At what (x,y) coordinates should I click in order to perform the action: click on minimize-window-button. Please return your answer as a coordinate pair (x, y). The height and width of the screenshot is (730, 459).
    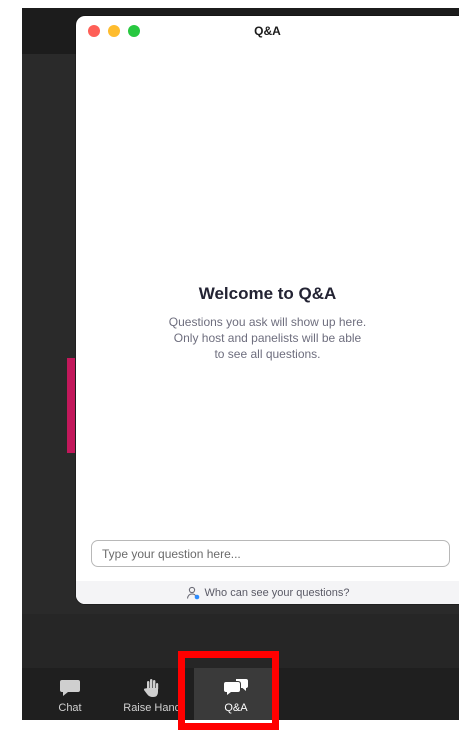
    Looking at the image, I should click on (114, 31).